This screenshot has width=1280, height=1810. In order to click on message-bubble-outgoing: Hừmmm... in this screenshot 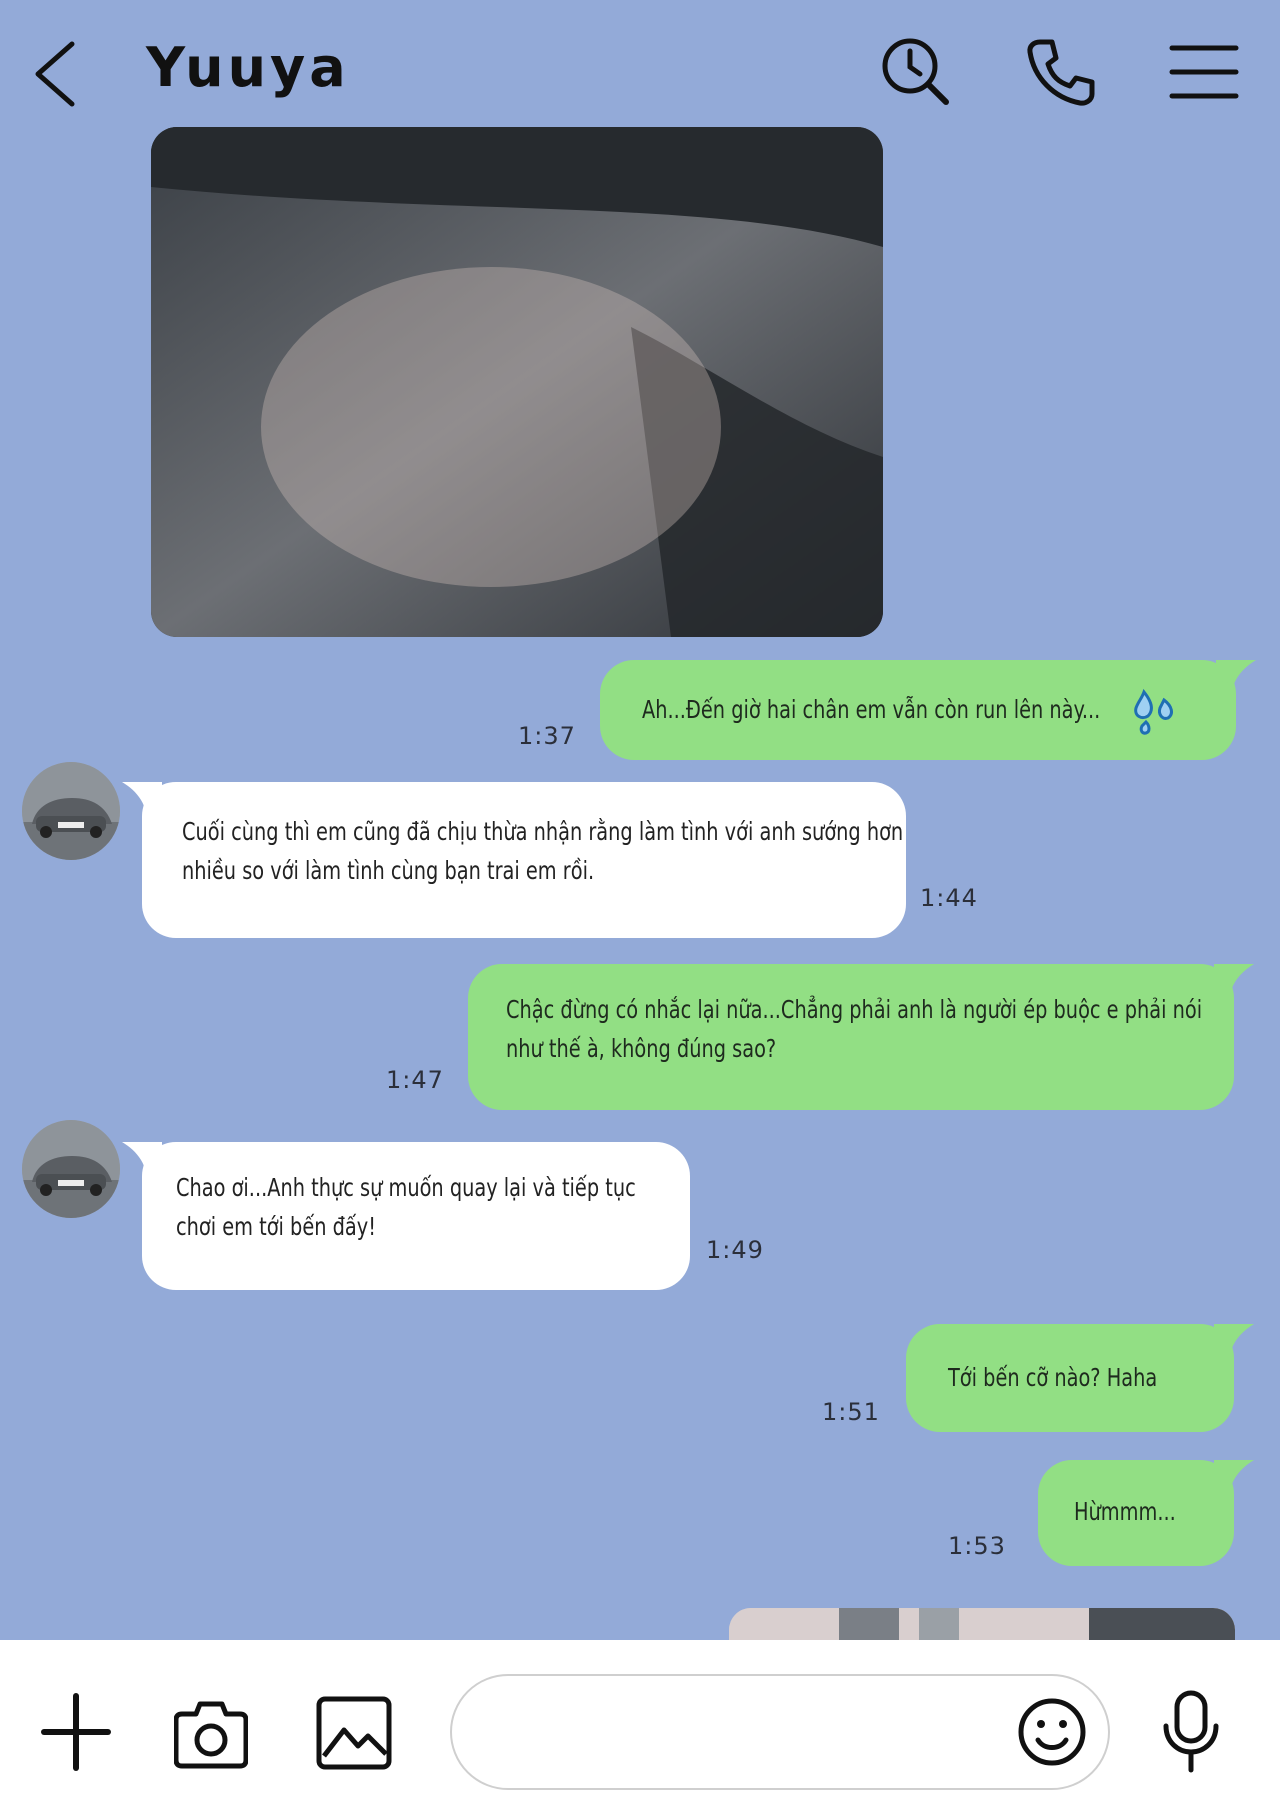, I will do `click(1146, 1513)`.